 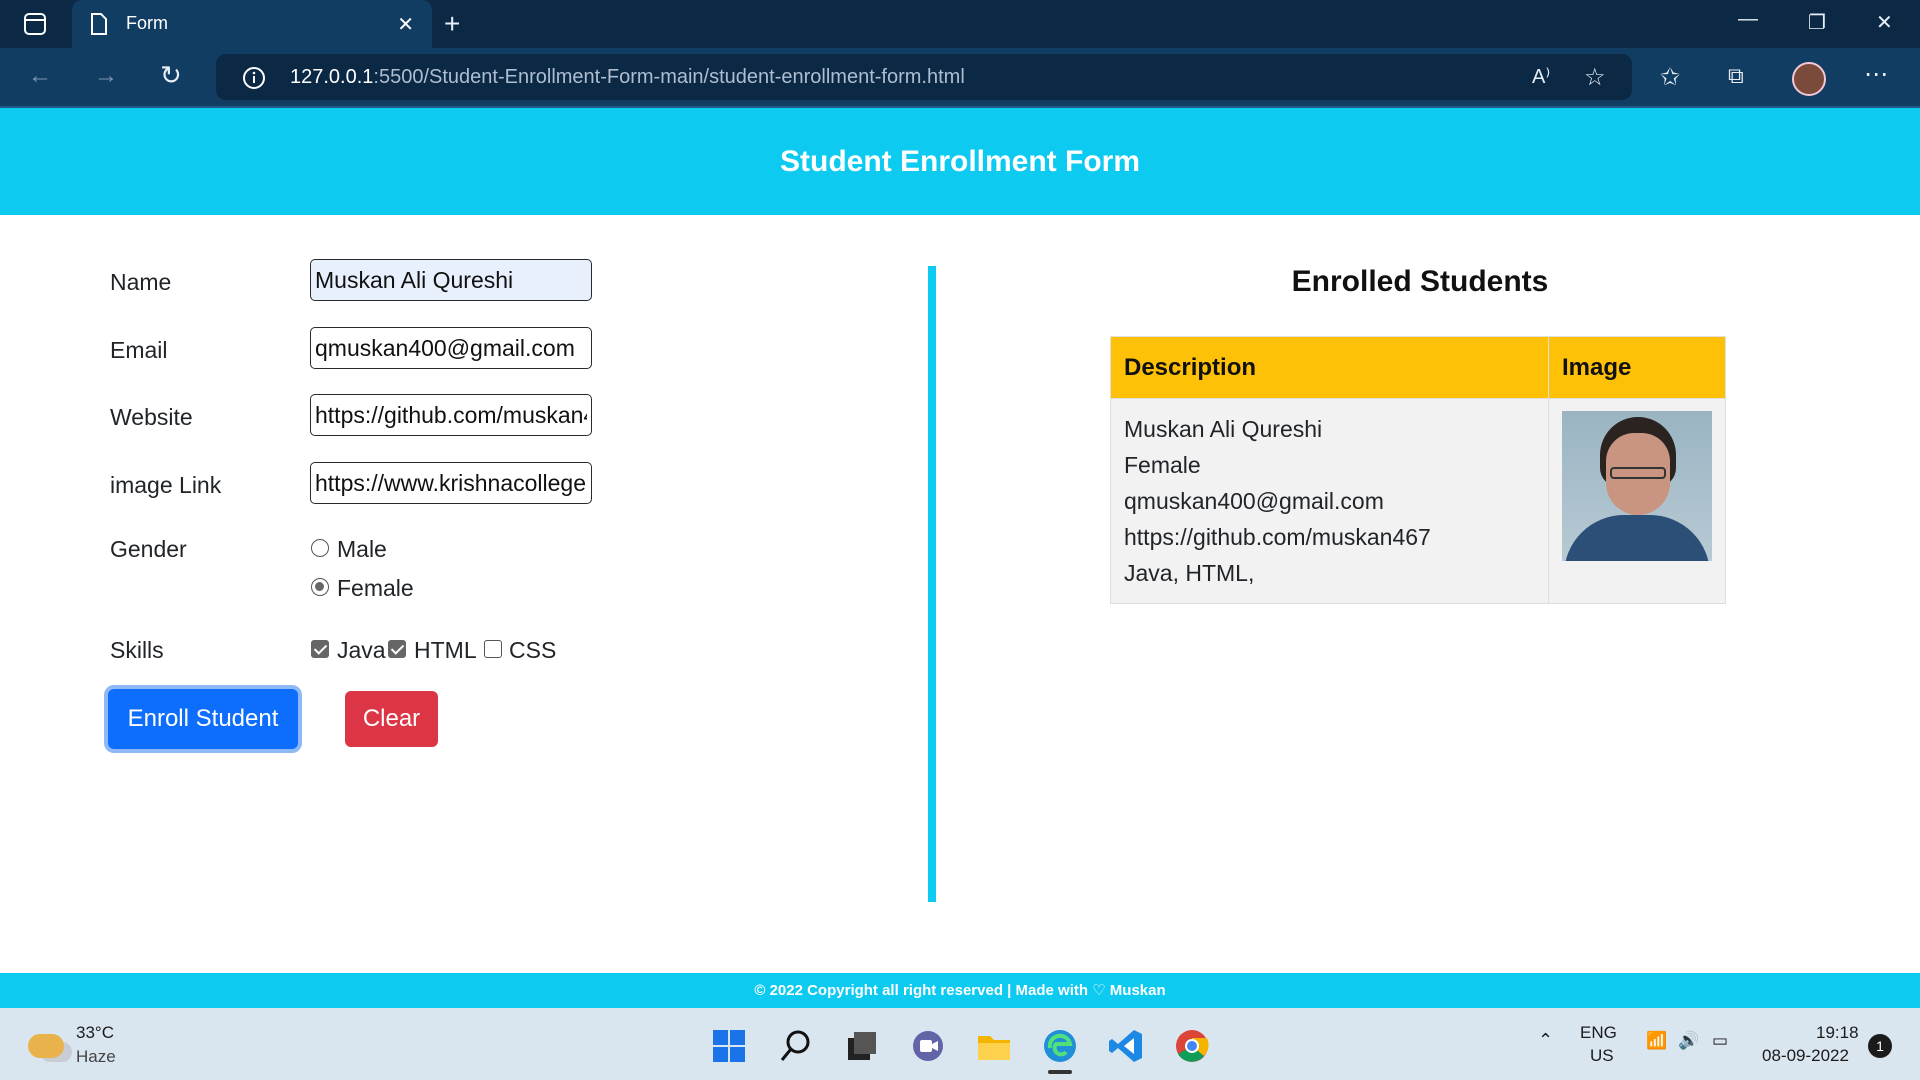 I want to click on clock-date: 08-09-2022, so click(x=1805, y=1056).